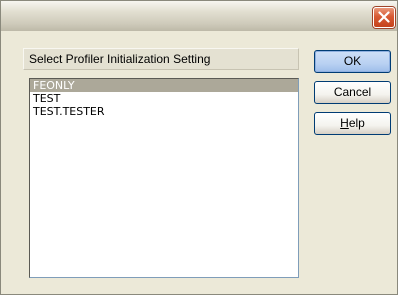 The image size is (398, 295). Describe the element at coordinates (199, 16) in the screenshot. I see `title-bar` at that location.